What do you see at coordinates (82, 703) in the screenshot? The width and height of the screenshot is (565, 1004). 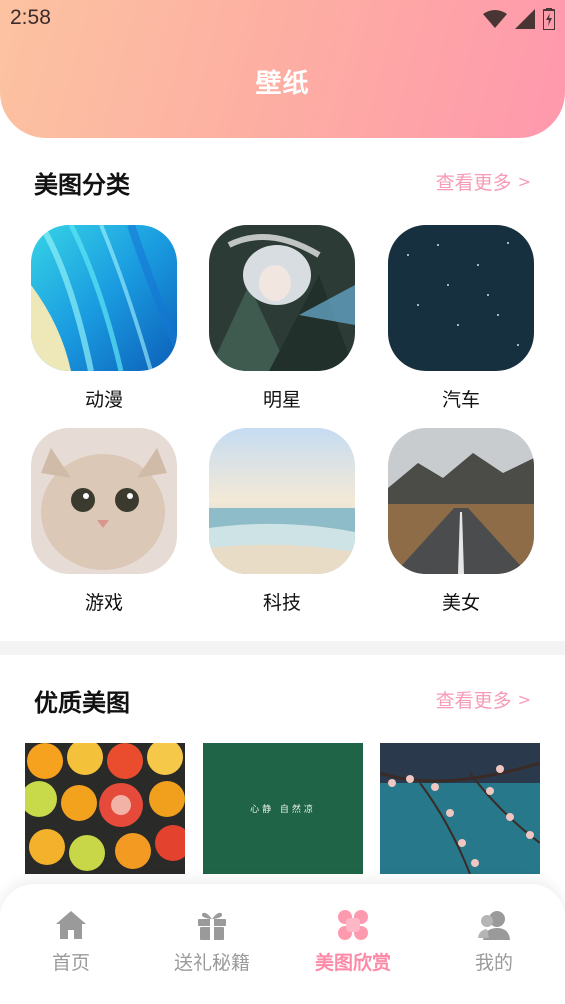 I see `quality-title: 优质美图` at bounding box center [82, 703].